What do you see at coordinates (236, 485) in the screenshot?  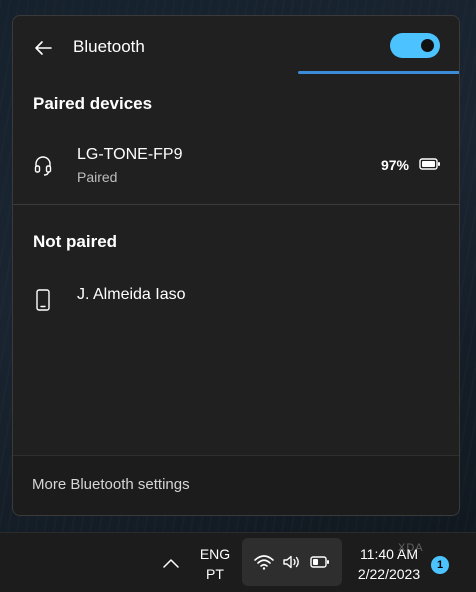 I see `flyout-footer: More Bluetooth settings` at bounding box center [236, 485].